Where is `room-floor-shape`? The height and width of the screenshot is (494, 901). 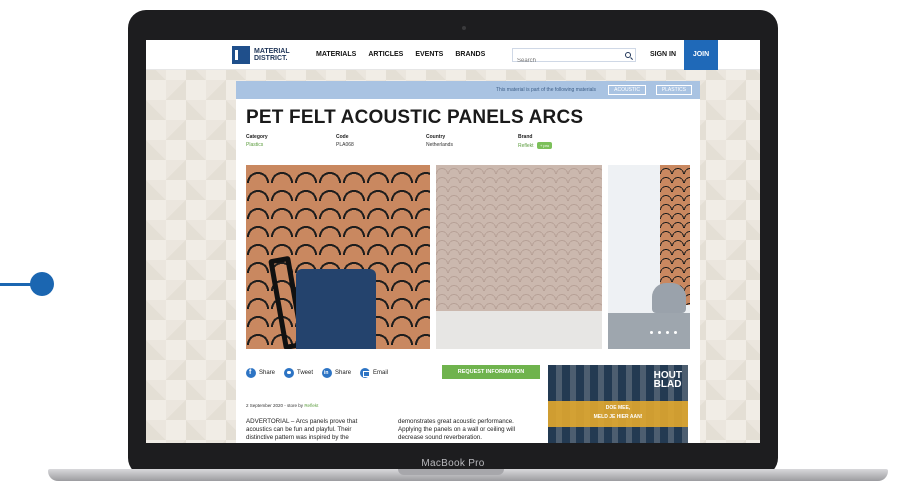 room-floor-shape is located at coordinates (649, 331).